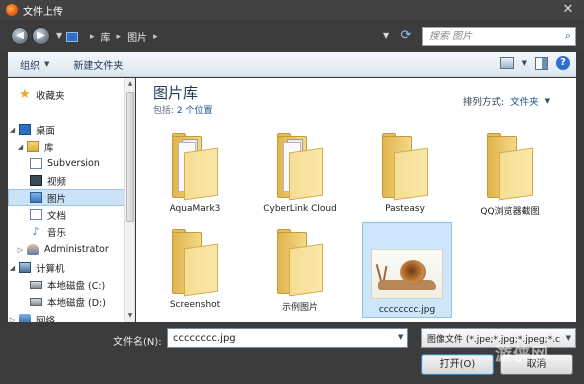 Image resolution: width=584 pixels, height=384 pixels. What do you see at coordinates (71, 249) in the screenshot?
I see `nav-item-administrator: ▷ Administrator` at bounding box center [71, 249].